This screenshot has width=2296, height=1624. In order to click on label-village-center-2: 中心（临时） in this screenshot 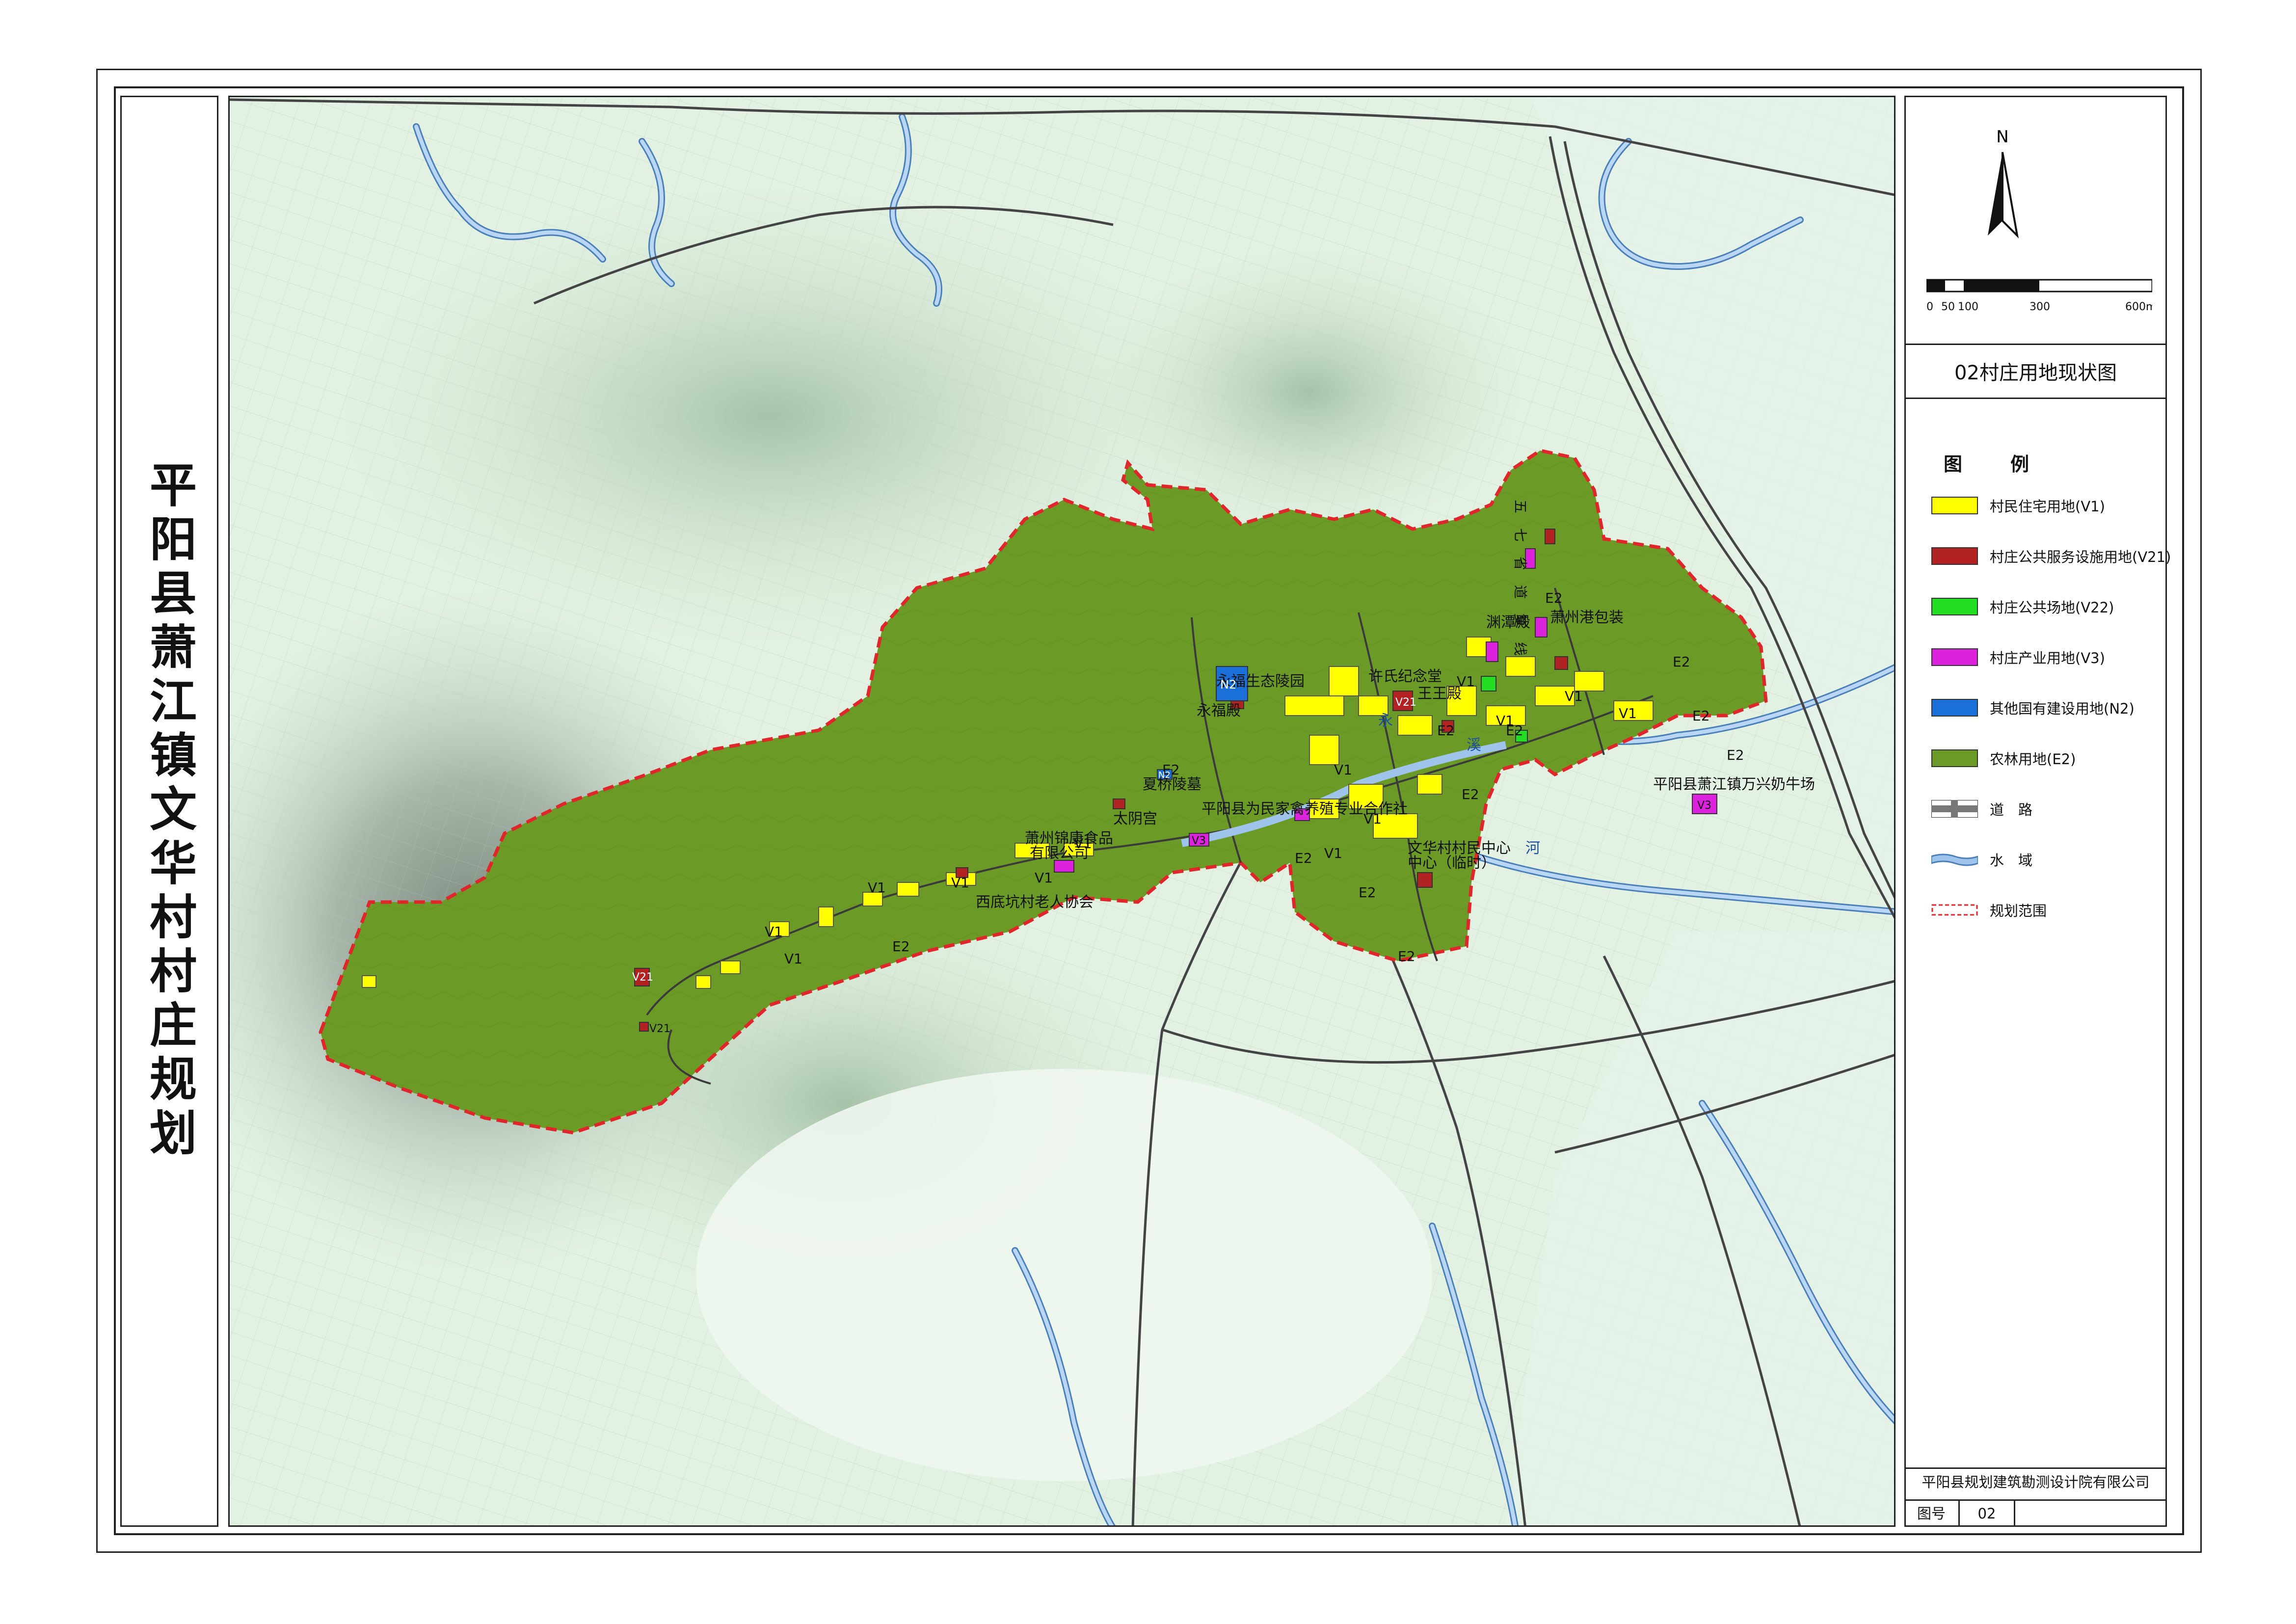, I will do `click(1452, 863)`.